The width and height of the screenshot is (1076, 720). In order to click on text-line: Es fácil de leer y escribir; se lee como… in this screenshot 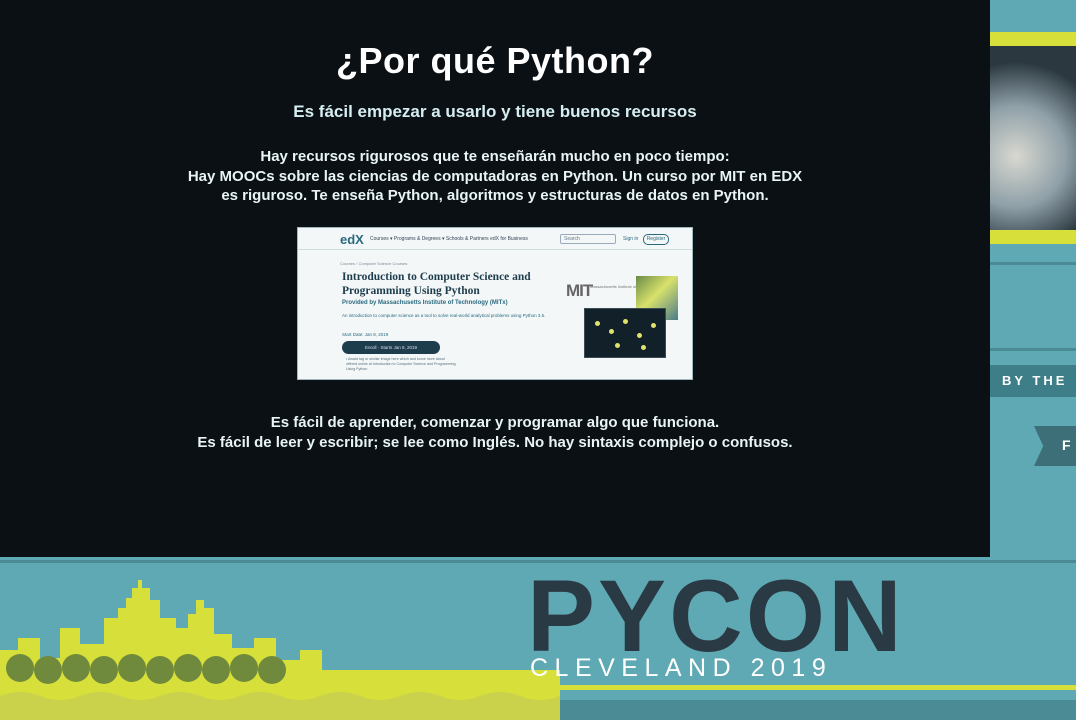, I will do `click(495, 442)`.